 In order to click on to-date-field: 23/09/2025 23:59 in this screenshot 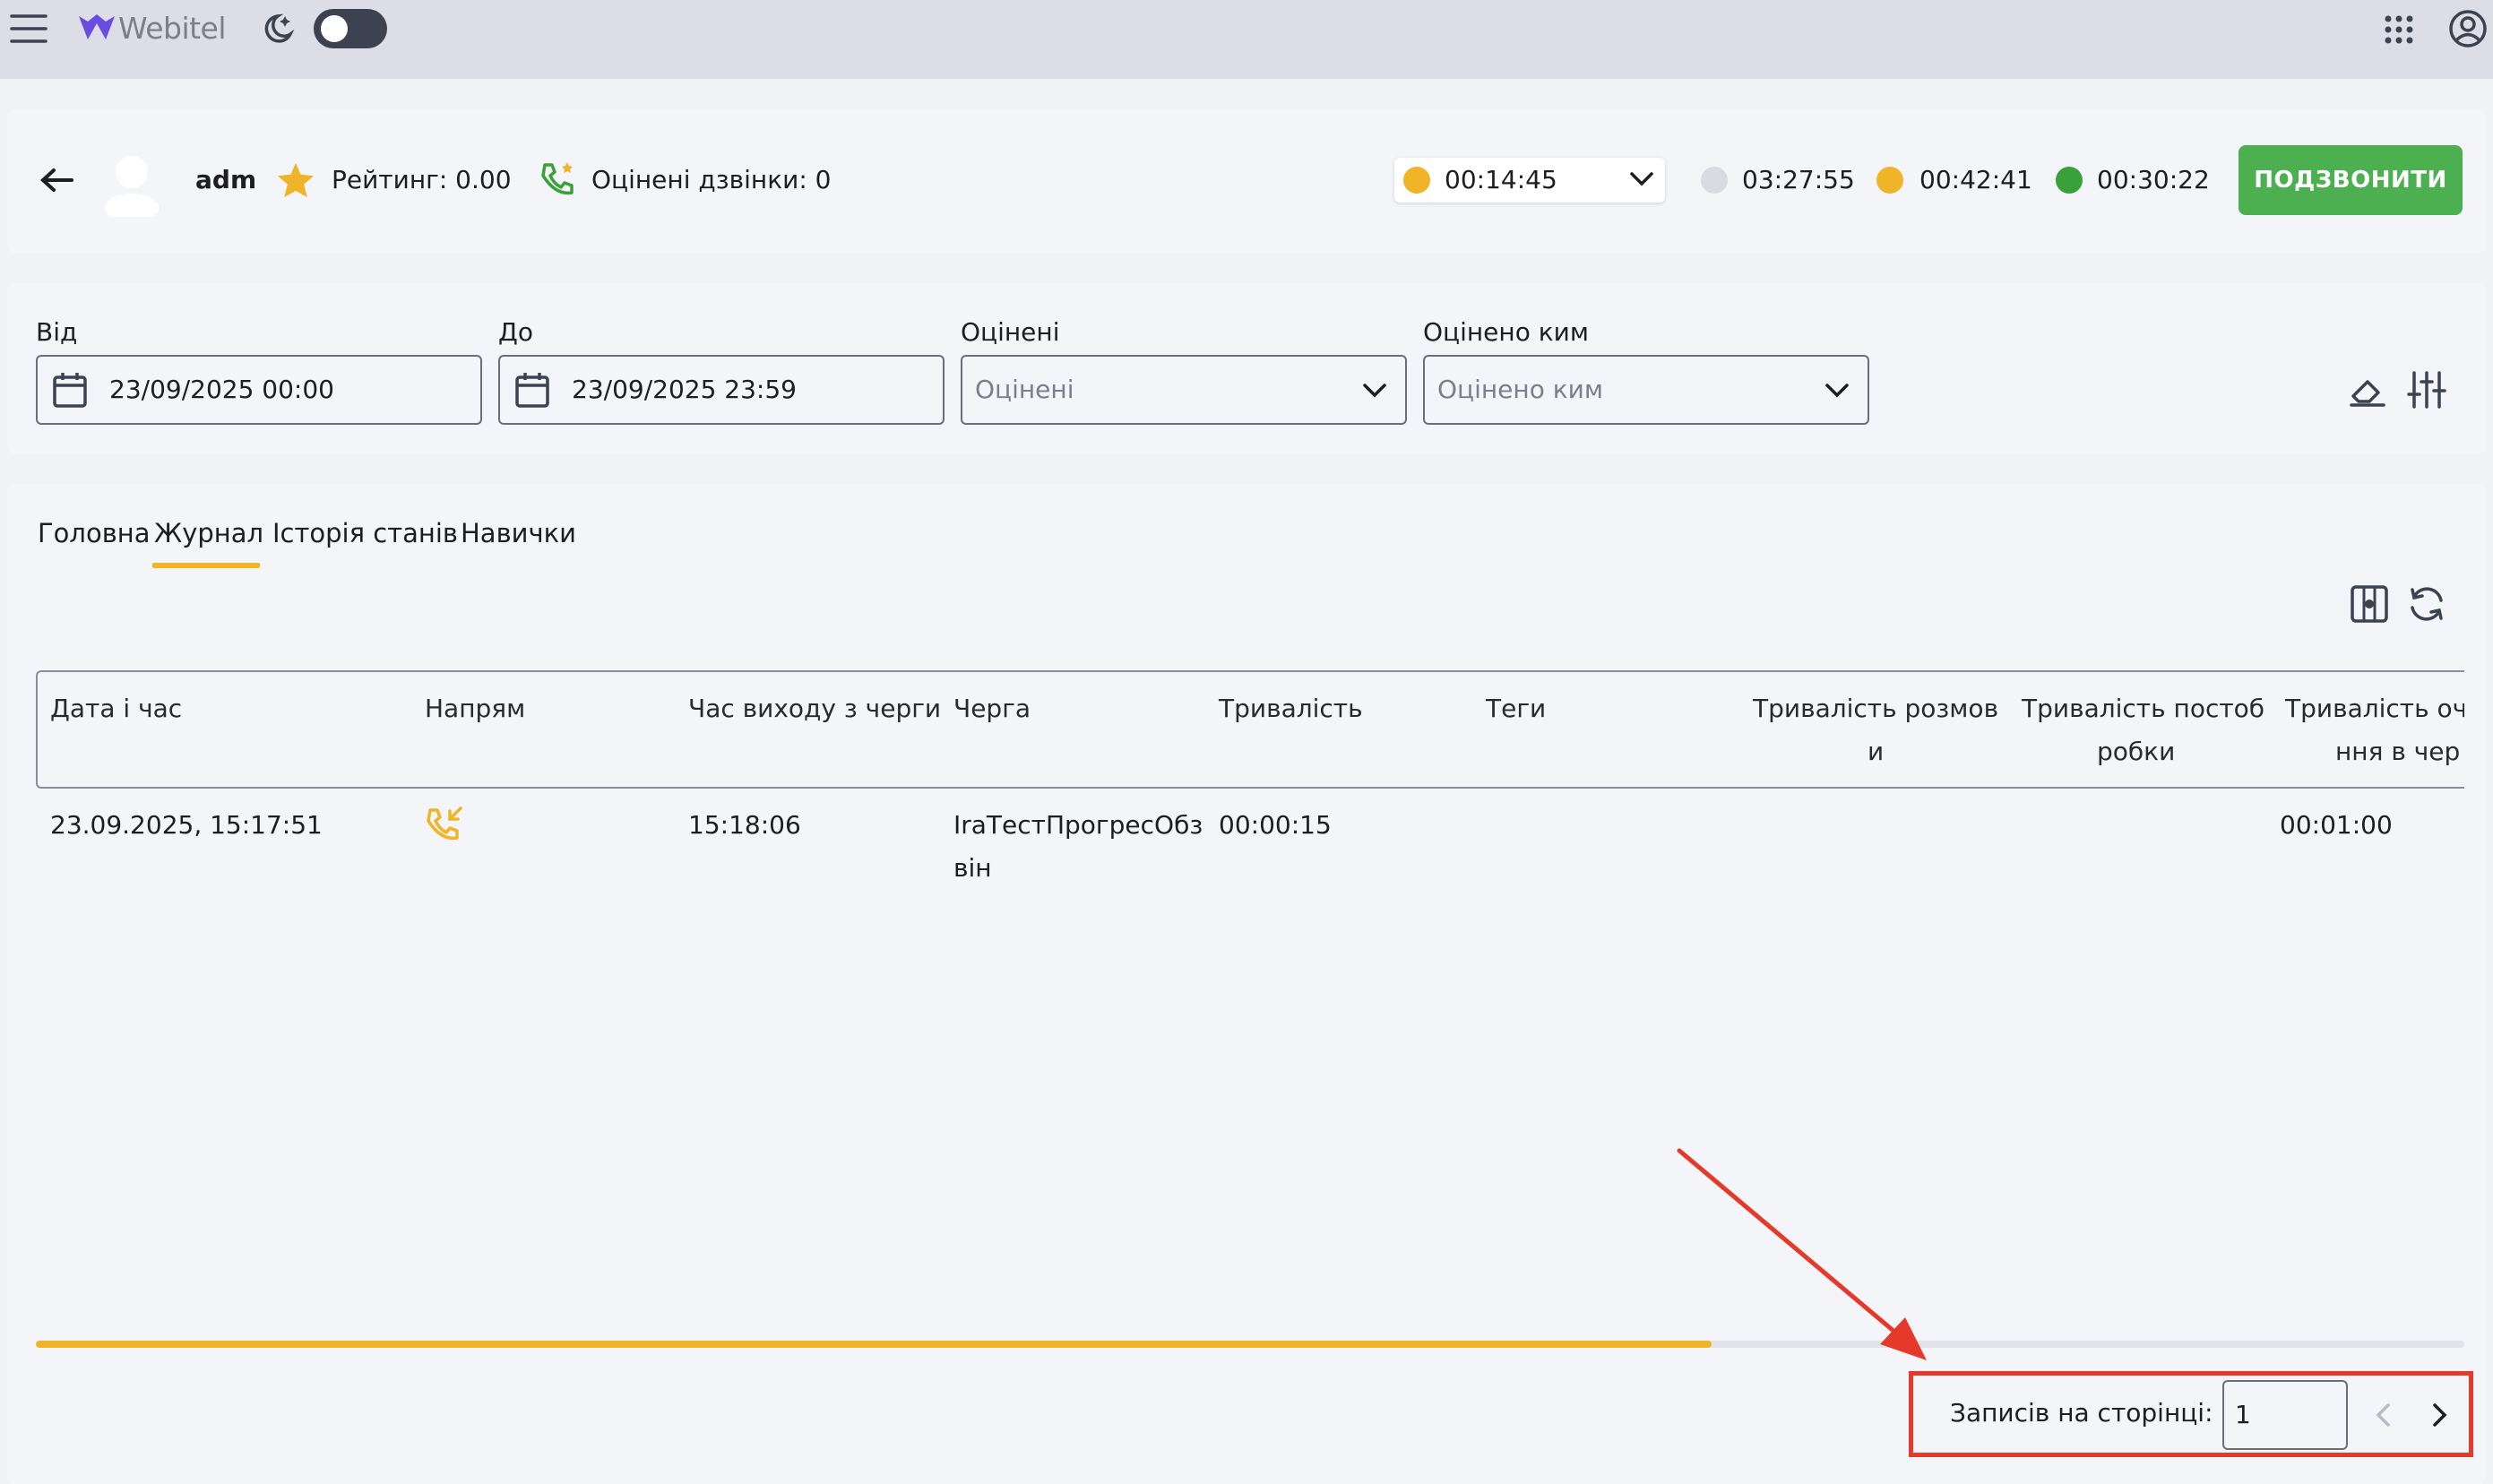, I will do `click(721, 390)`.